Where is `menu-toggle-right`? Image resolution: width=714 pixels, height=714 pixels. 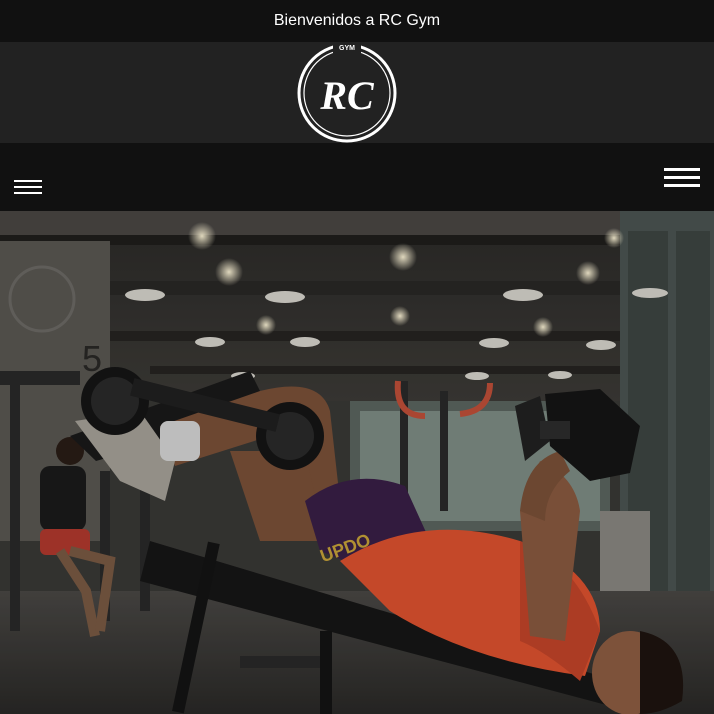
menu-toggle-right is located at coordinates (682, 179).